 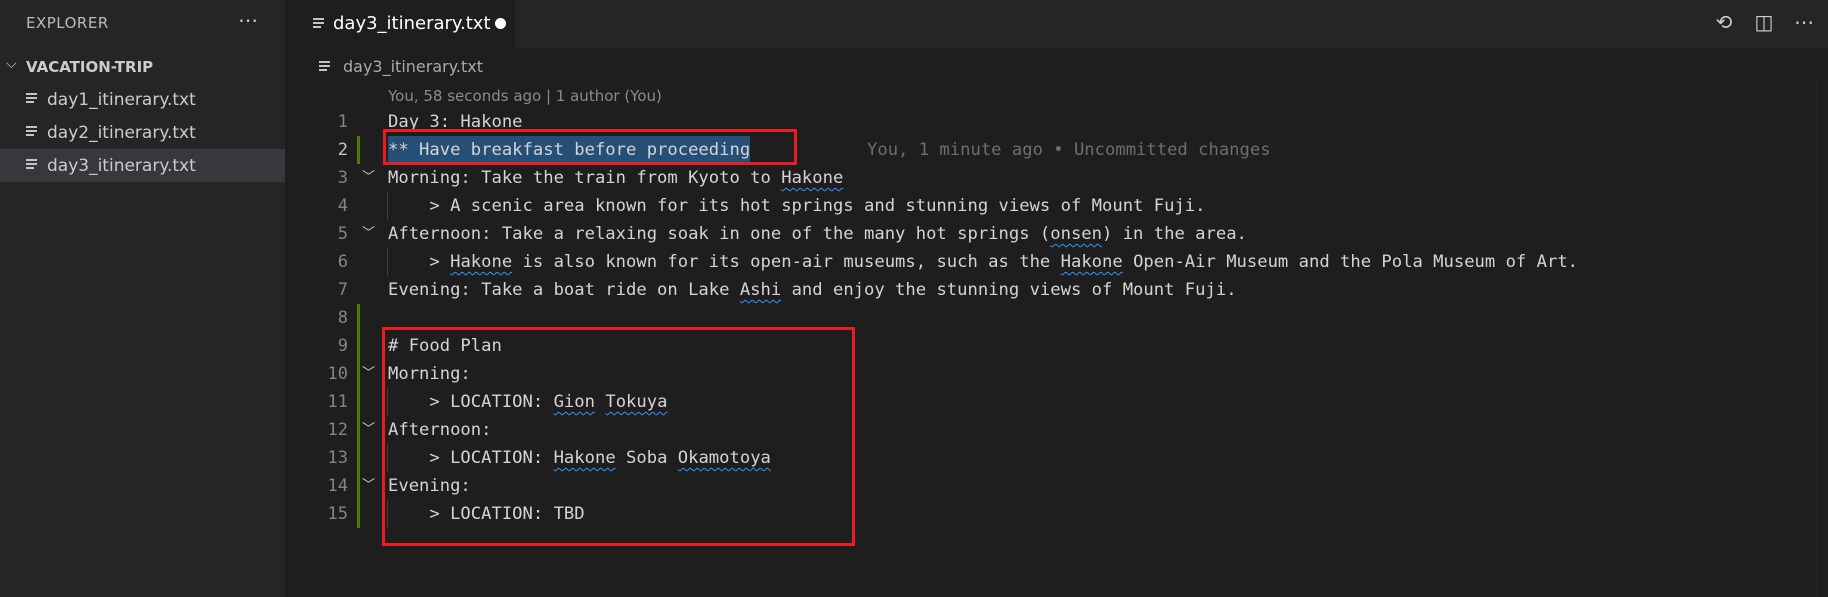 What do you see at coordinates (342, 290) in the screenshot?
I see `line-number: 7` at bounding box center [342, 290].